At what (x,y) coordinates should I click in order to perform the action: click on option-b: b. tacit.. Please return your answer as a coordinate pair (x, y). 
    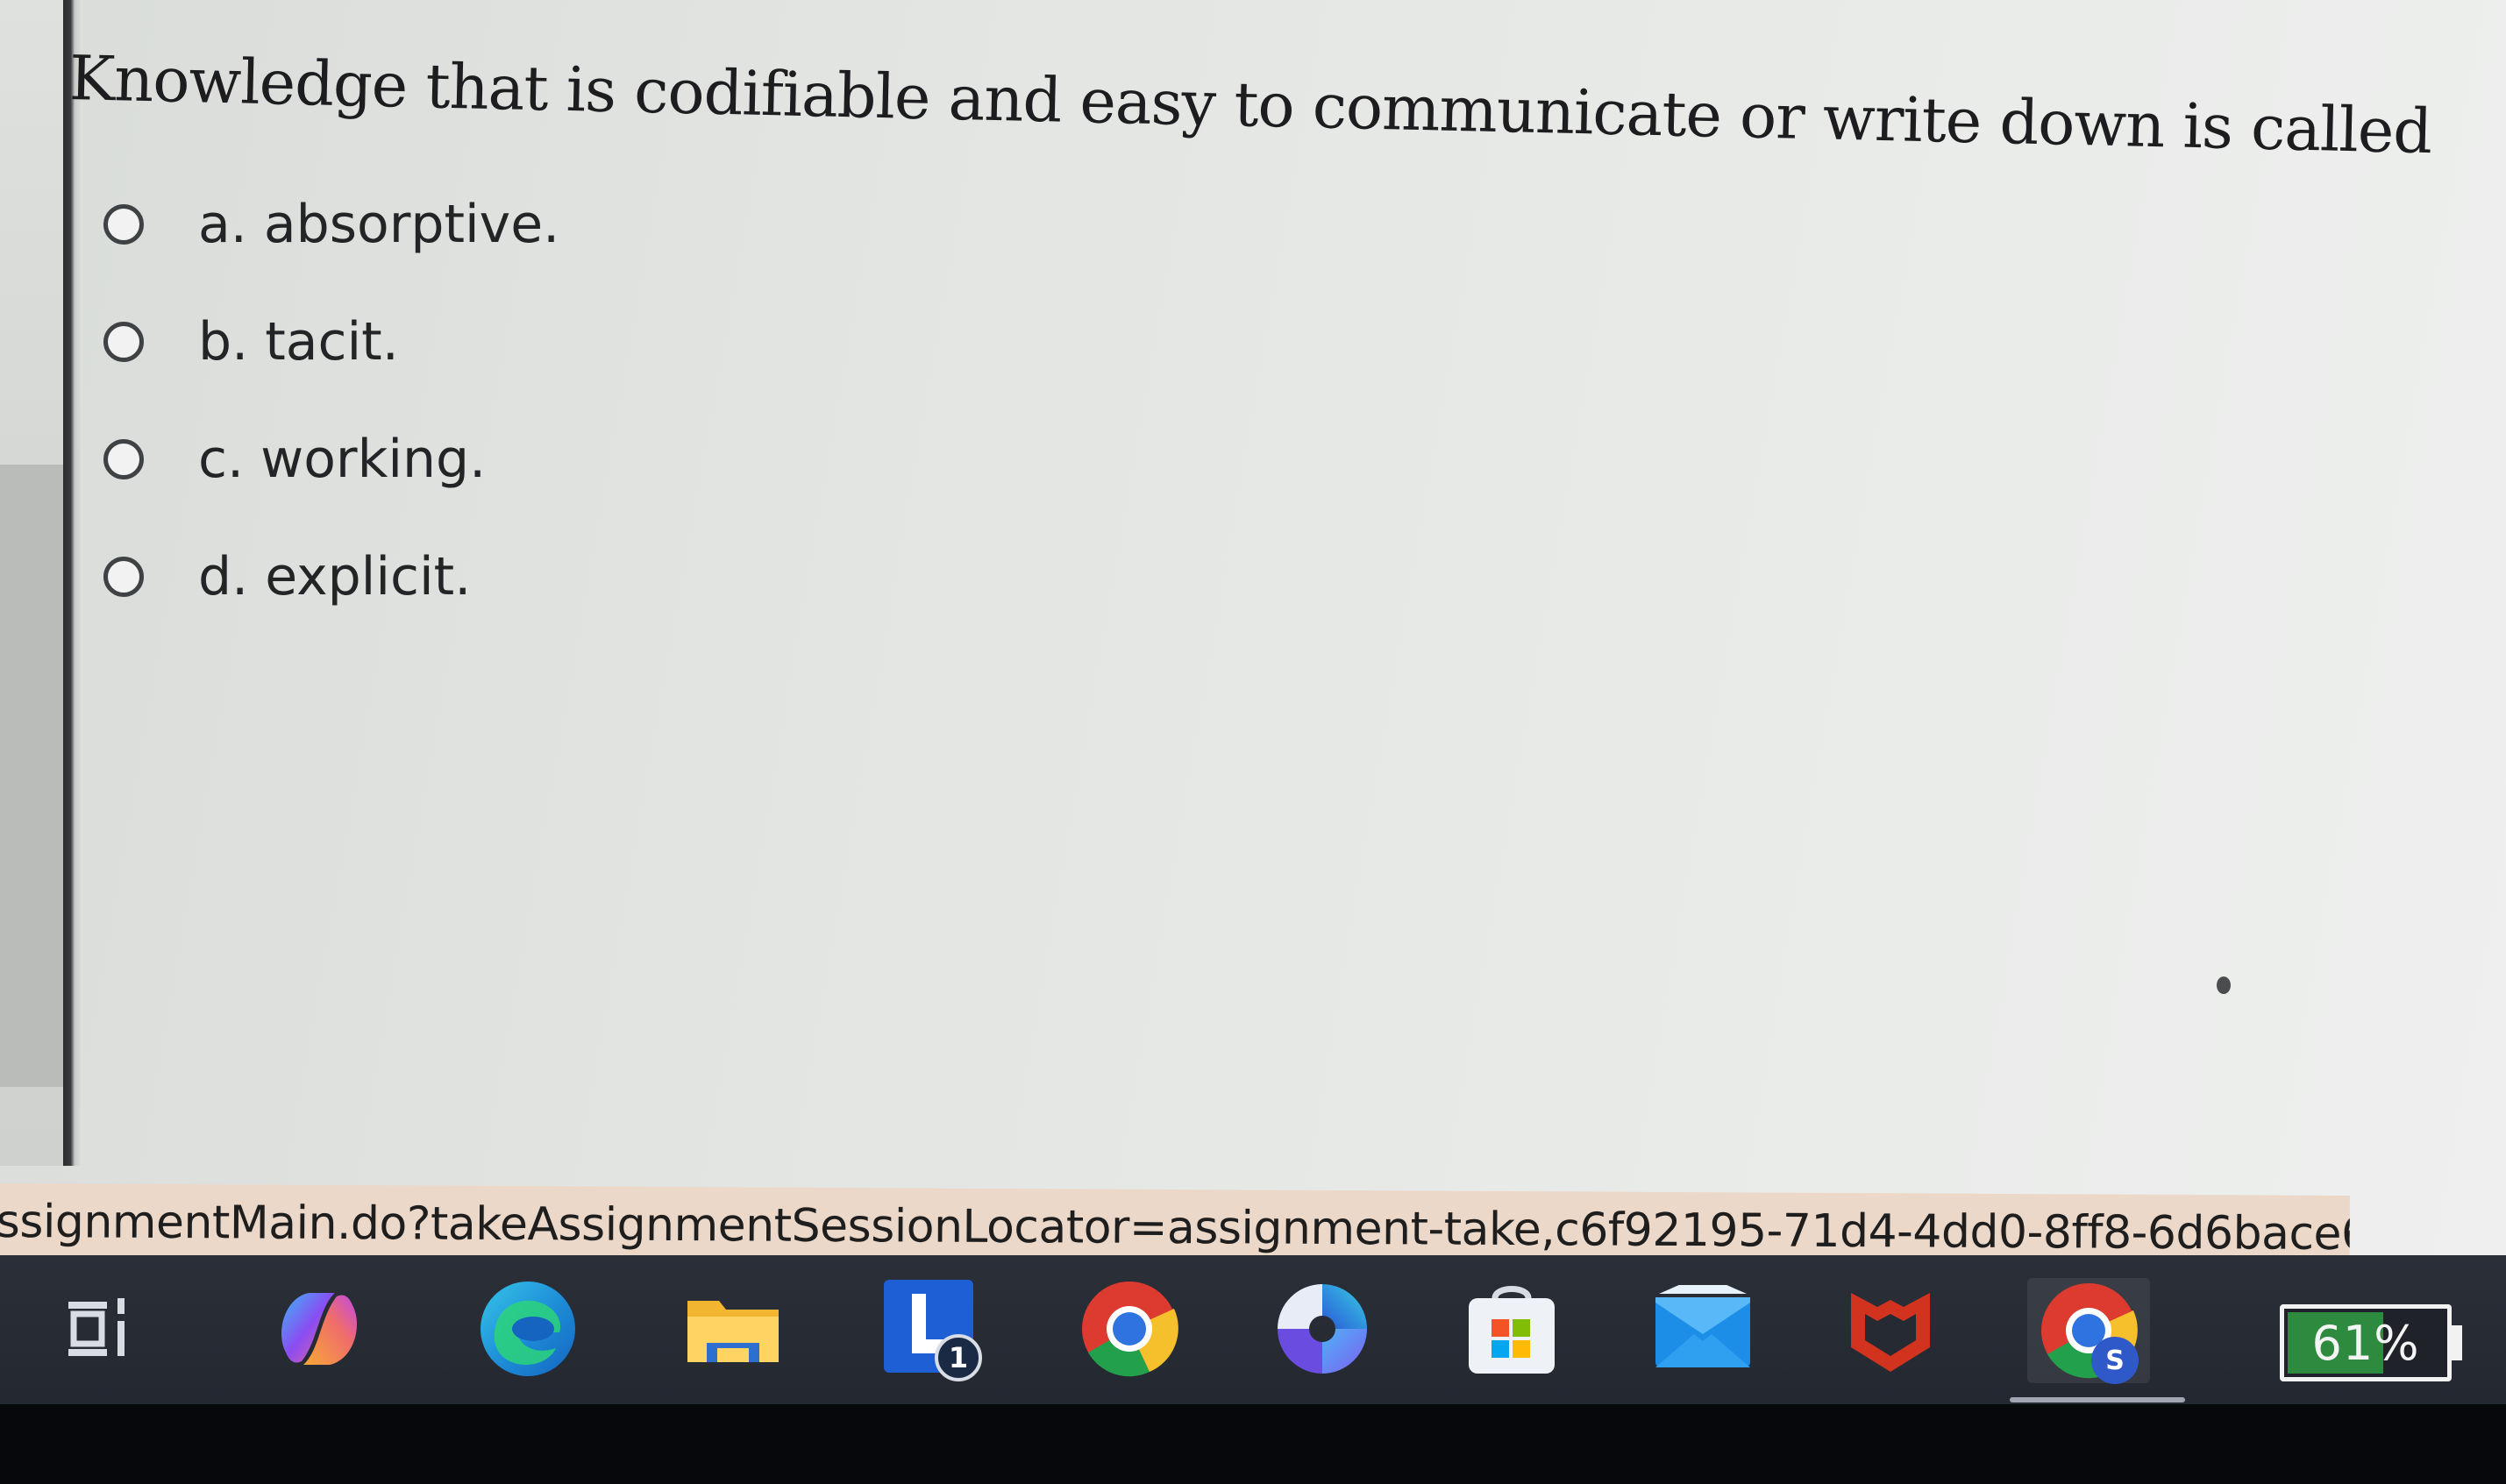
    Looking at the image, I should click on (251, 342).